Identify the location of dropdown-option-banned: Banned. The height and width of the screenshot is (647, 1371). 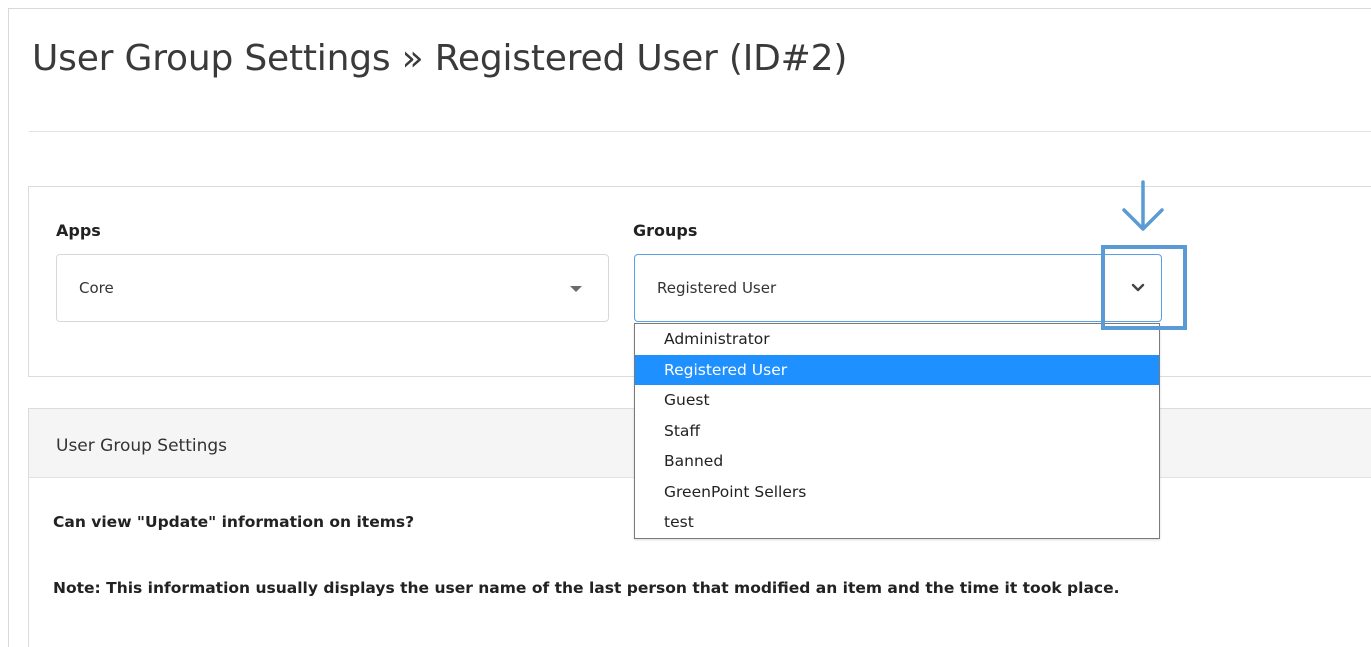
(897, 461).